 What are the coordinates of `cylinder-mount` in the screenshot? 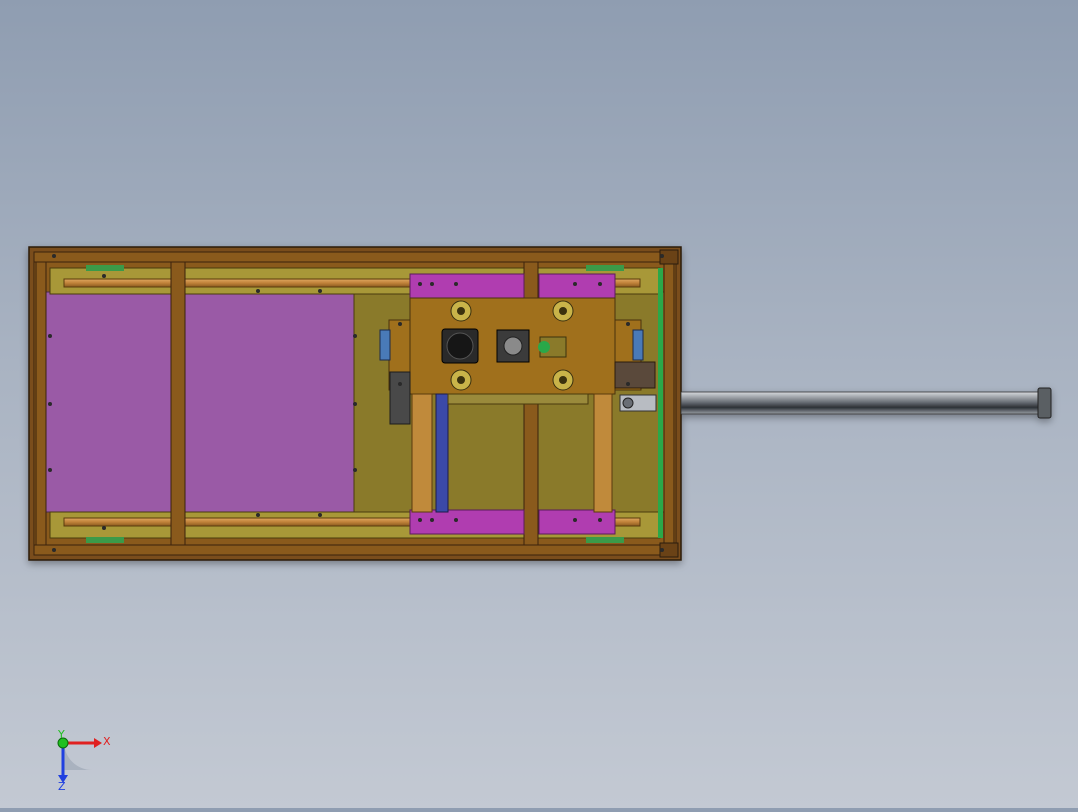 It's located at (635, 375).